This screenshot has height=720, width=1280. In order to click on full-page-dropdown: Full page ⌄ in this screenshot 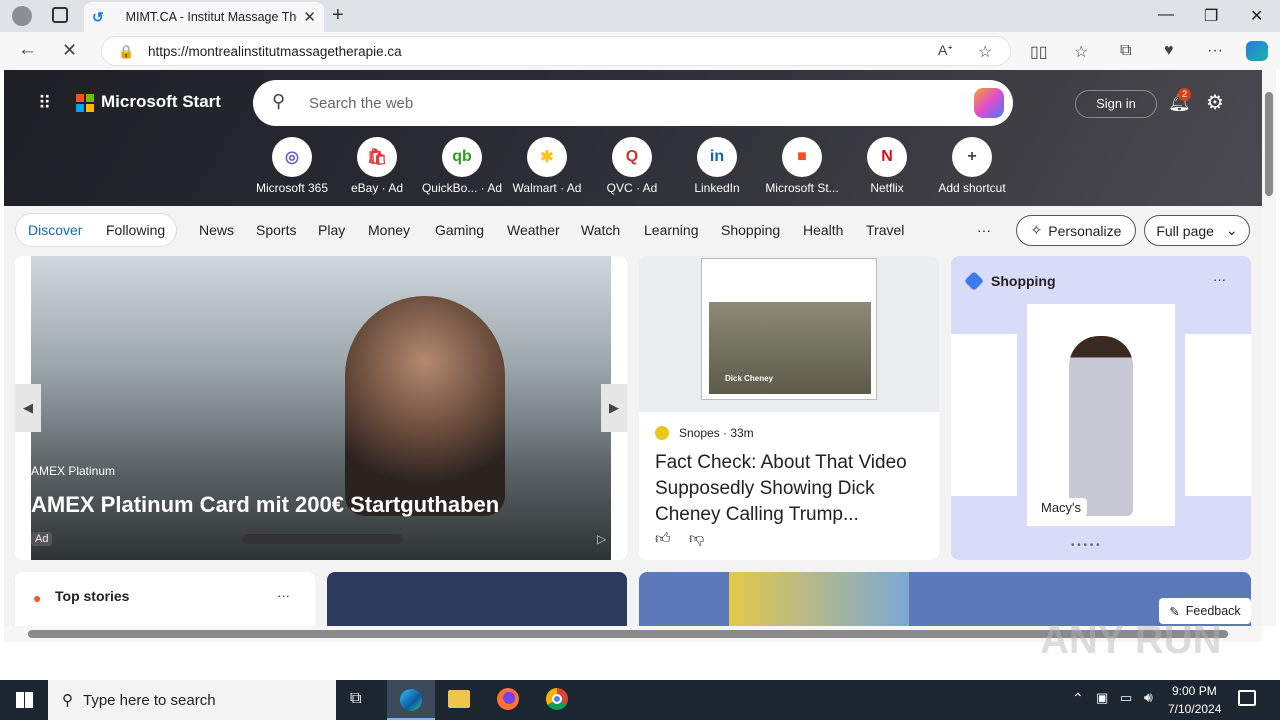, I will do `click(1197, 230)`.